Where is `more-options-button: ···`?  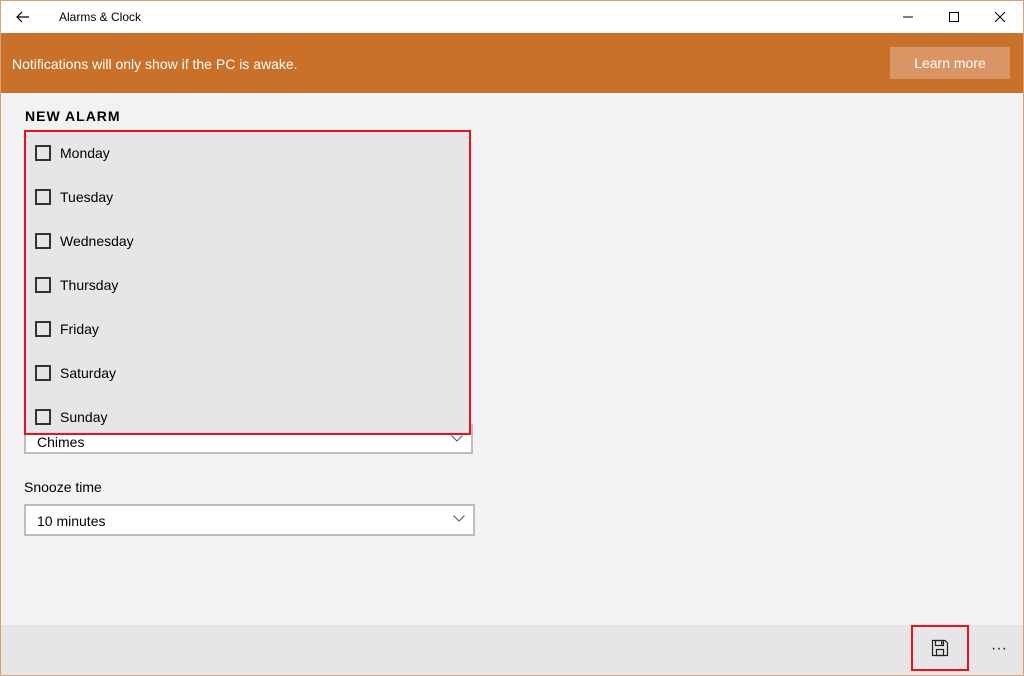
more-options-button: ··· is located at coordinates (999, 649).